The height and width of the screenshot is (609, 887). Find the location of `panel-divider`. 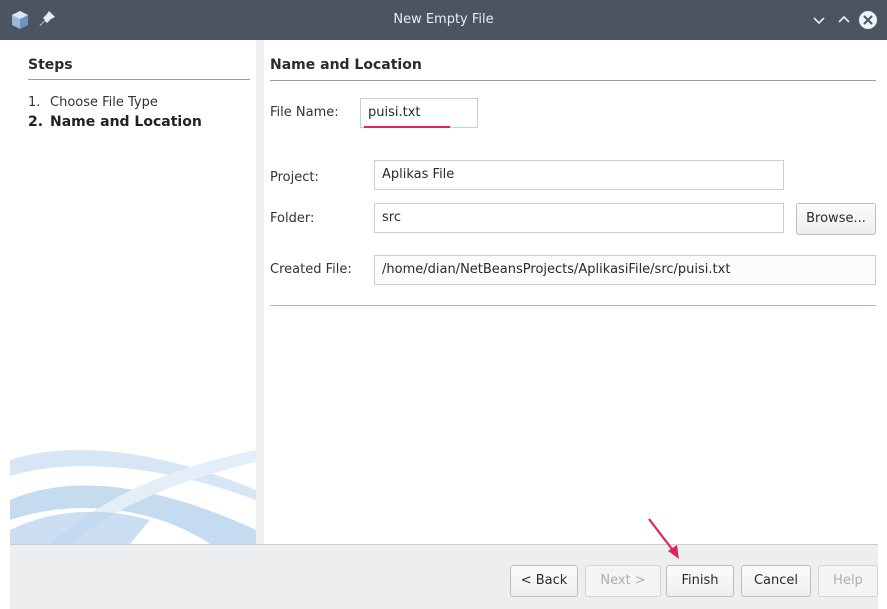

panel-divider is located at coordinates (260, 292).